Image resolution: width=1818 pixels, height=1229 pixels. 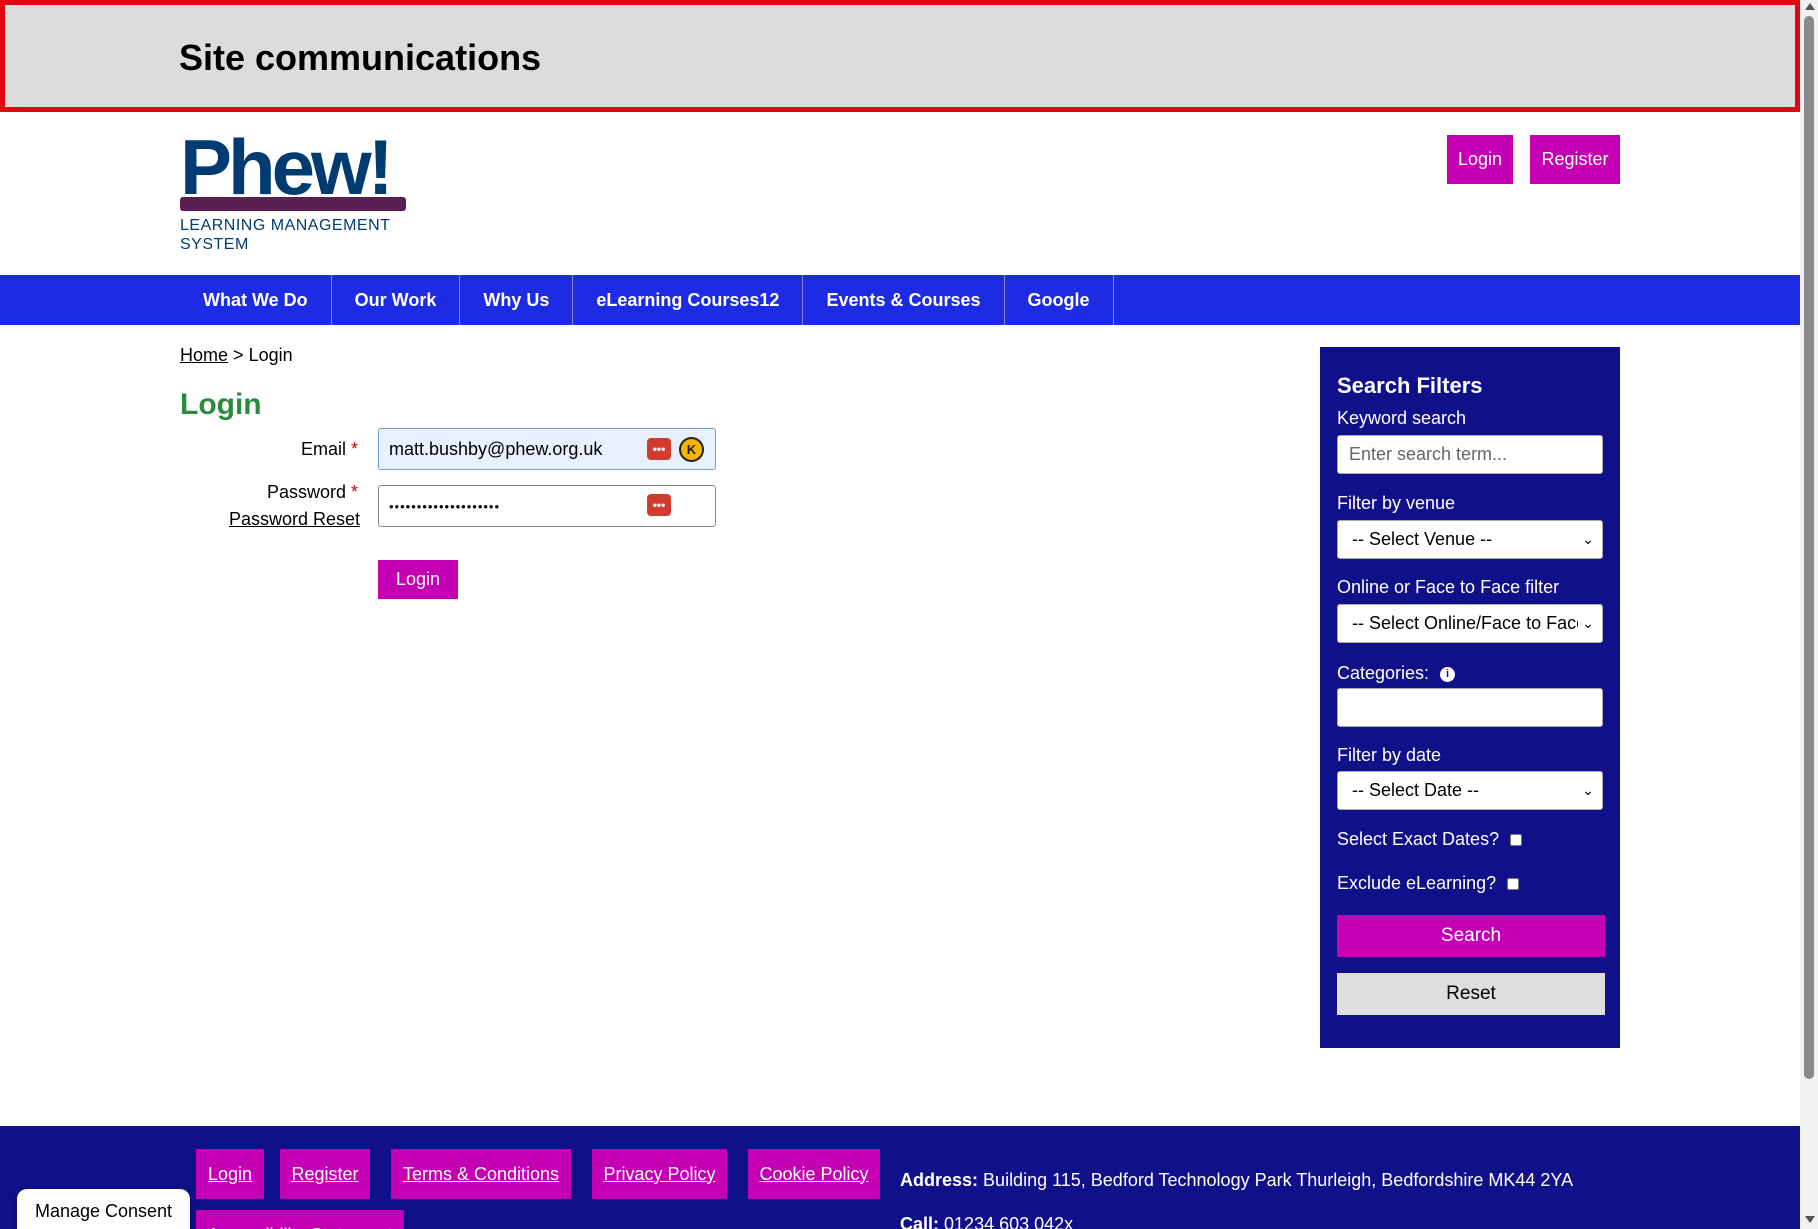 What do you see at coordinates (325, 1174) in the screenshot?
I see `footer-register-link: Register` at bounding box center [325, 1174].